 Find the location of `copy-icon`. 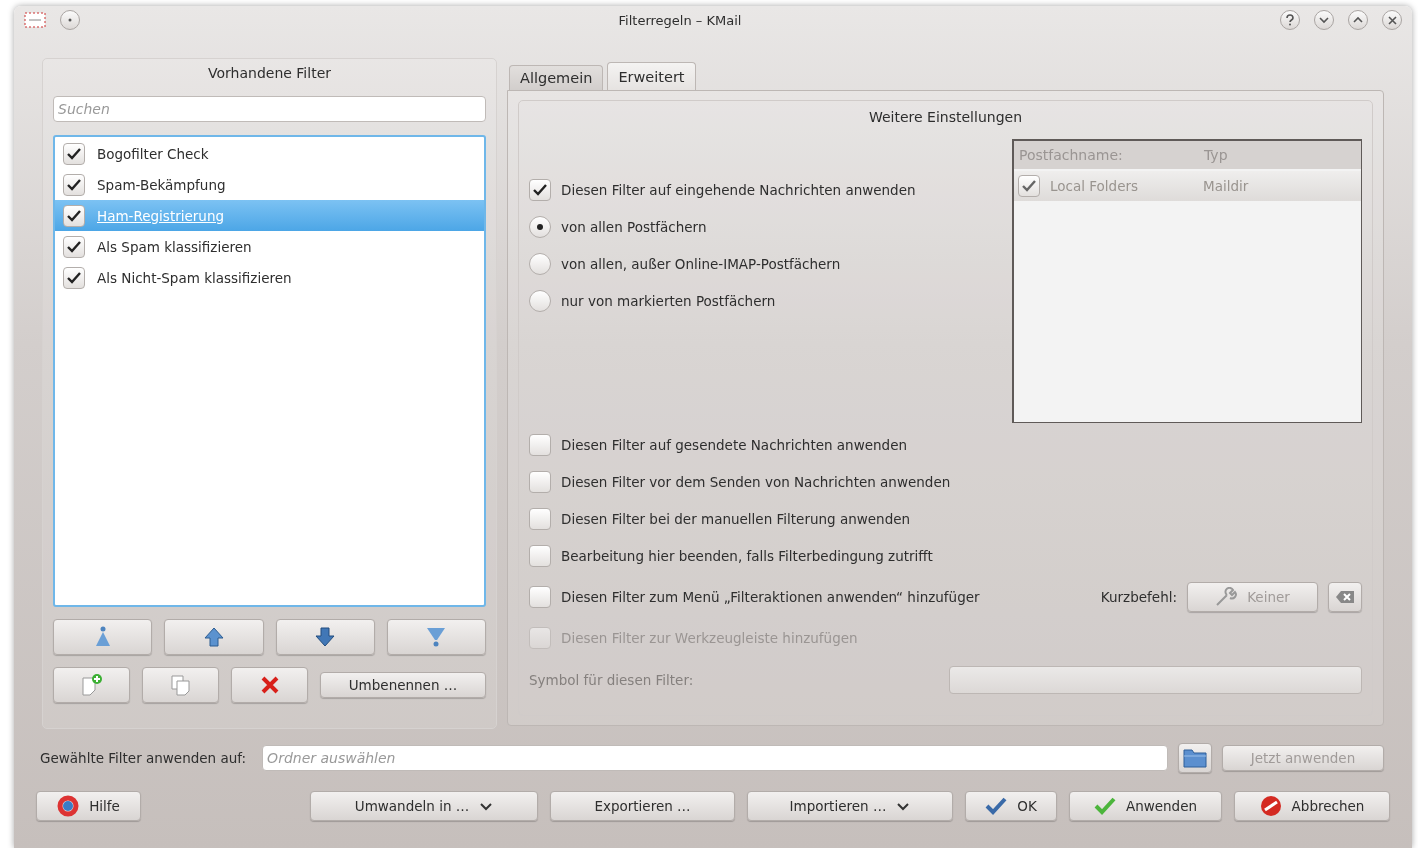

copy-icon is located at coordinates (180, 685).